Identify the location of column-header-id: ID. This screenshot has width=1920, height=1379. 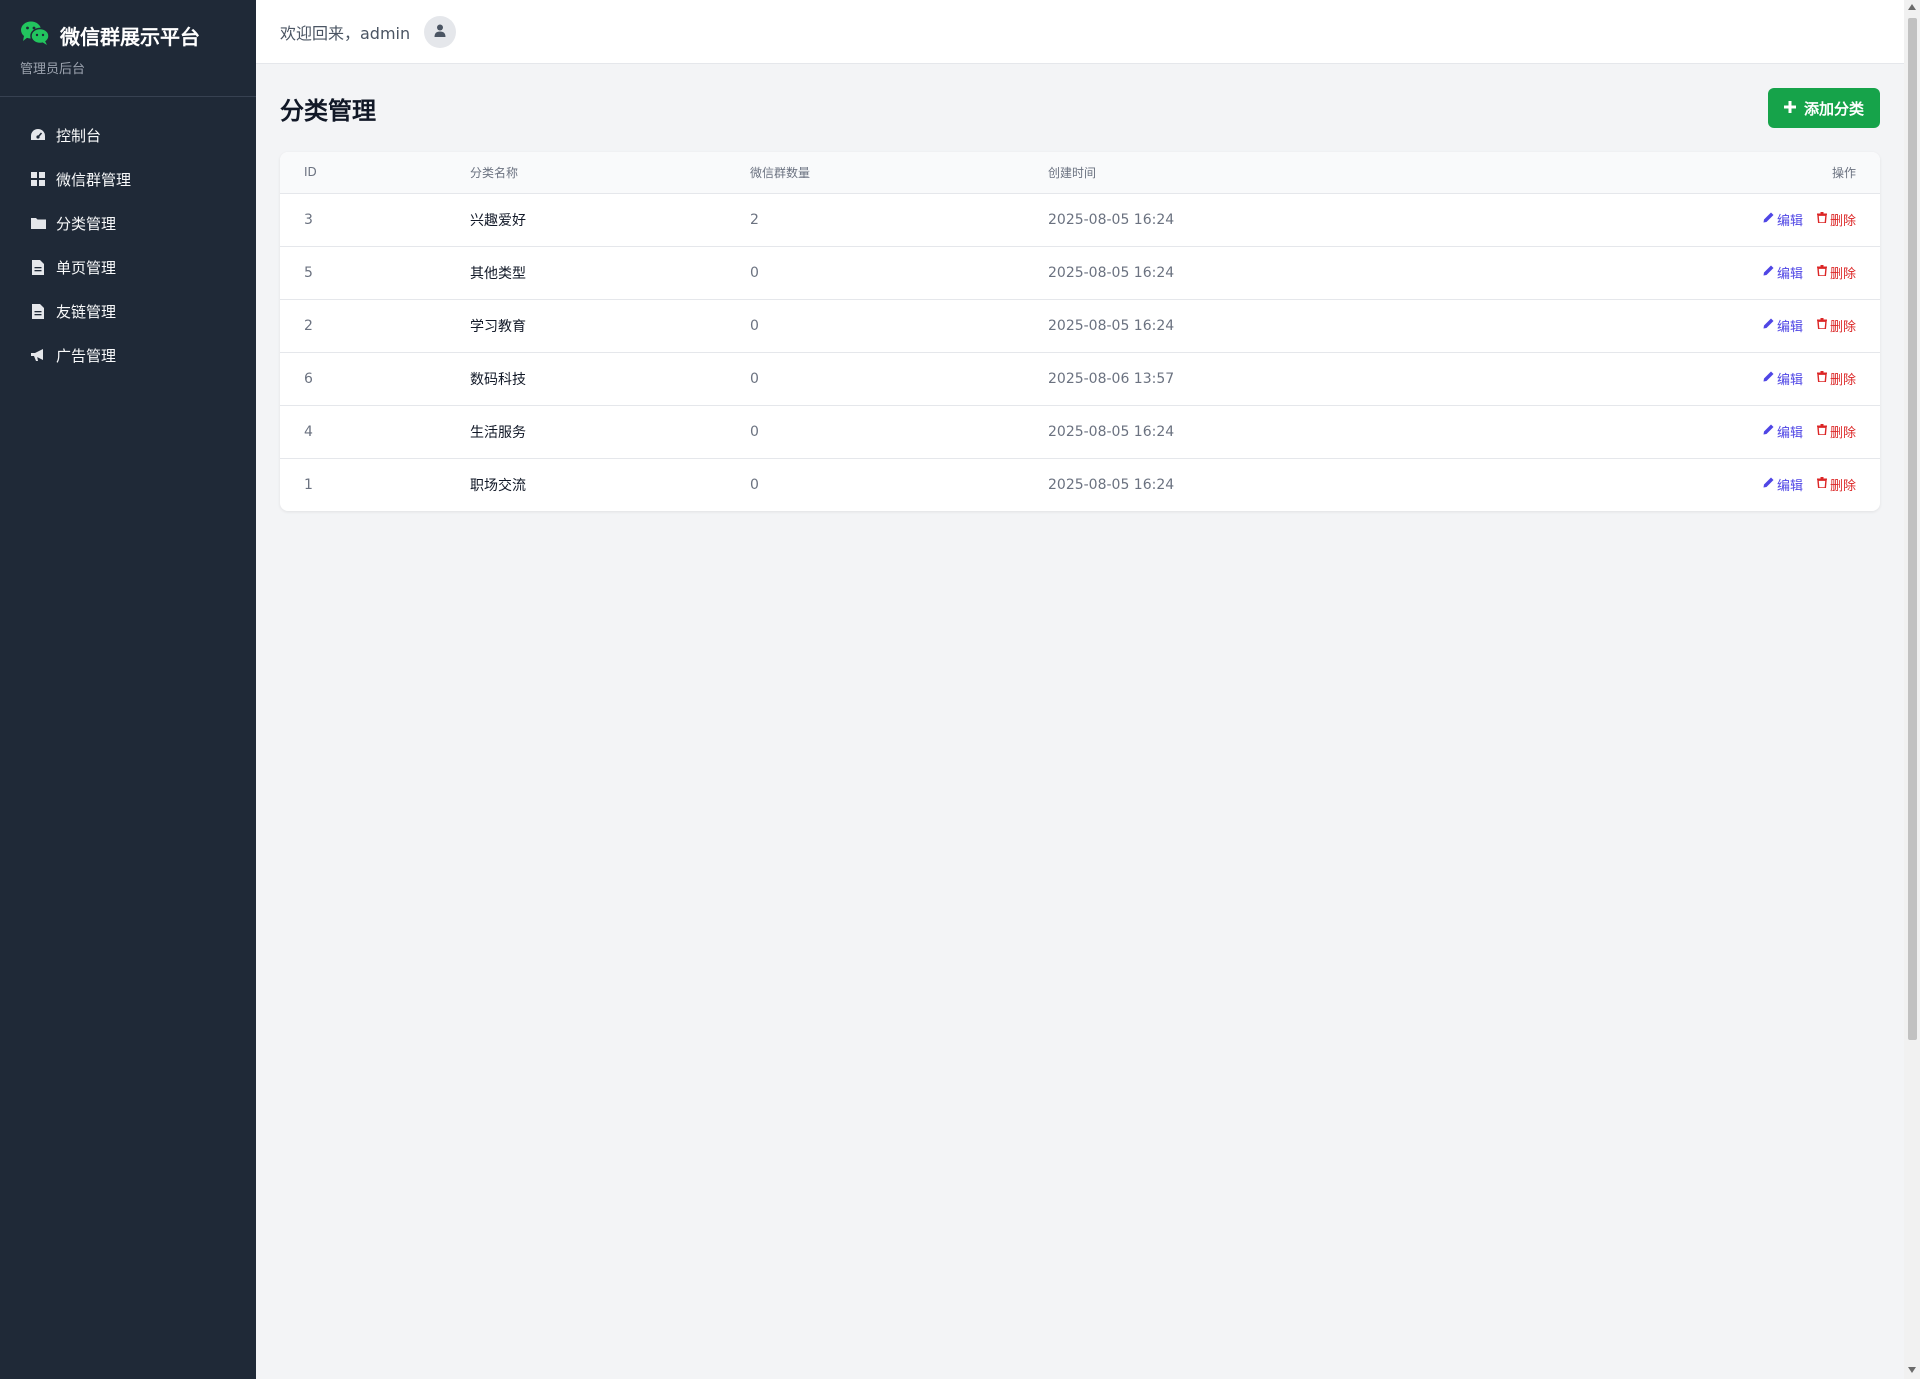
(310, 172).